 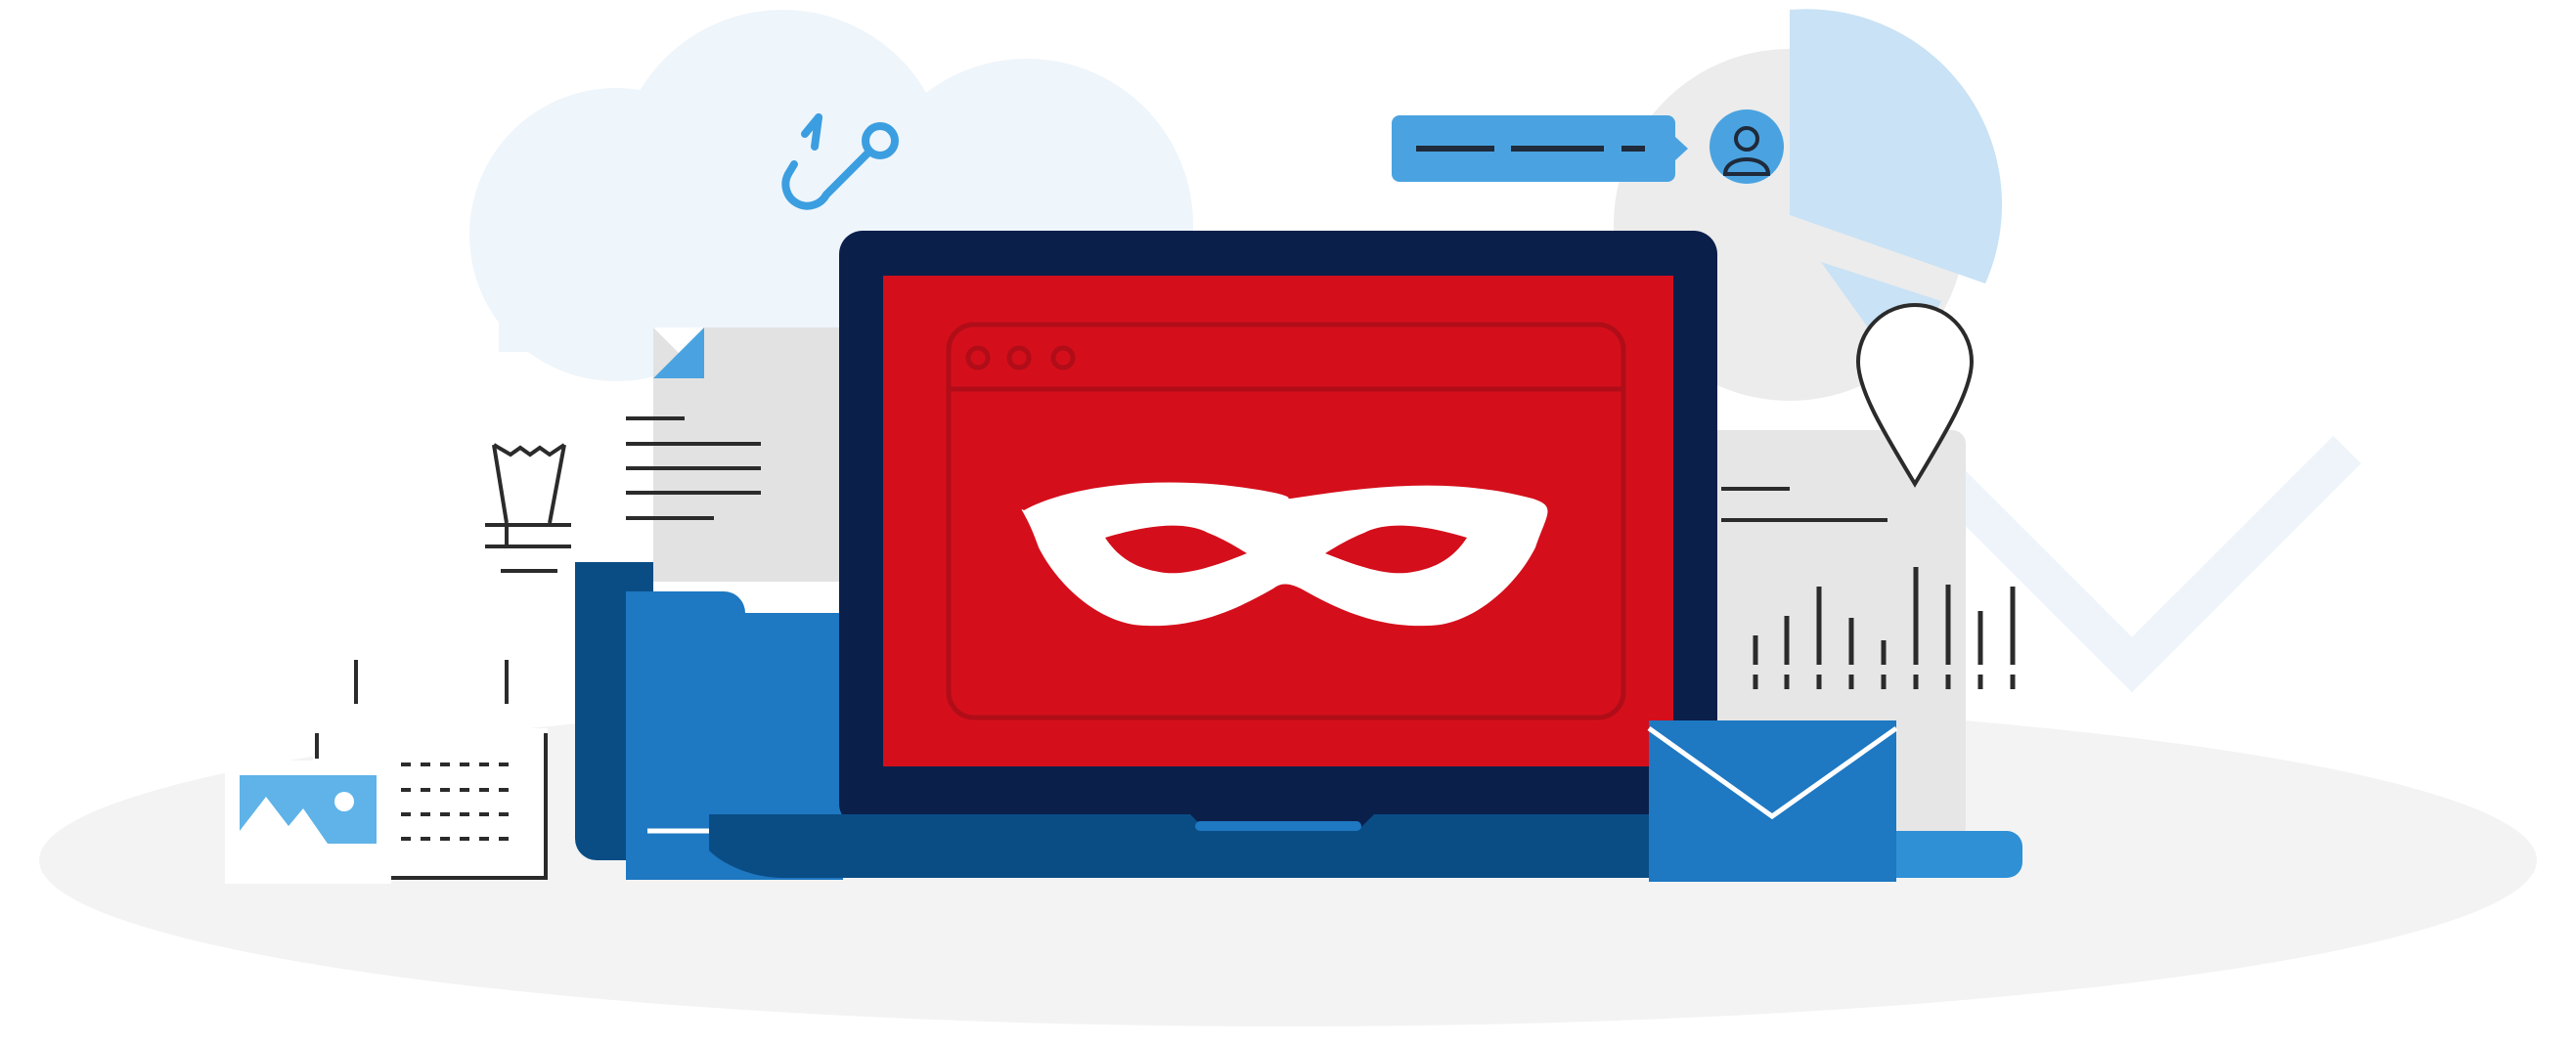 I want to click on image-icon, so click(x=308, y=822).